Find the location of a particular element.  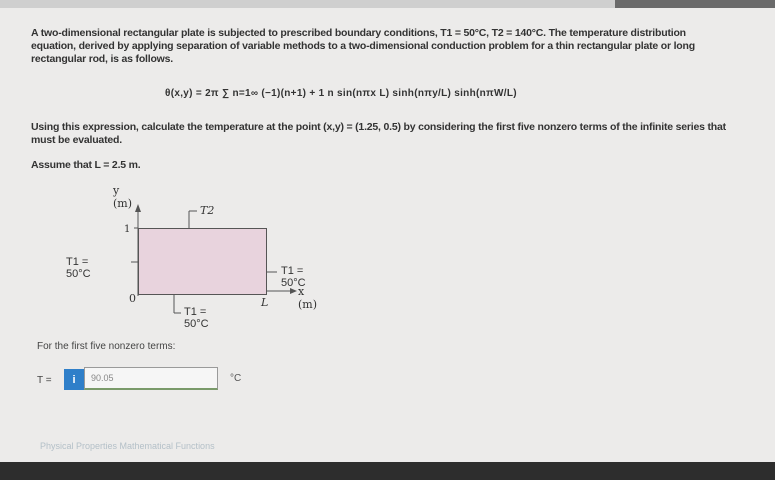

left-bc-label: T1 = 50°C is located at coordinates (78, 268).